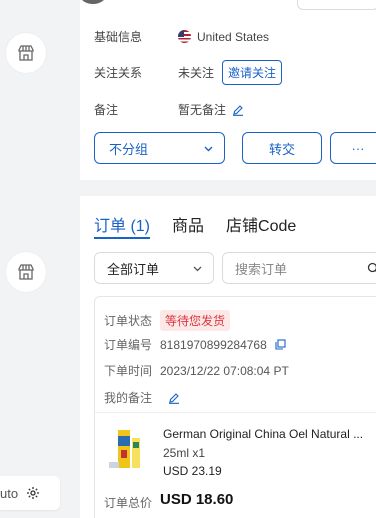 The image size is (376, 518). I want to click on note-label: 备注, so click(106, 110).